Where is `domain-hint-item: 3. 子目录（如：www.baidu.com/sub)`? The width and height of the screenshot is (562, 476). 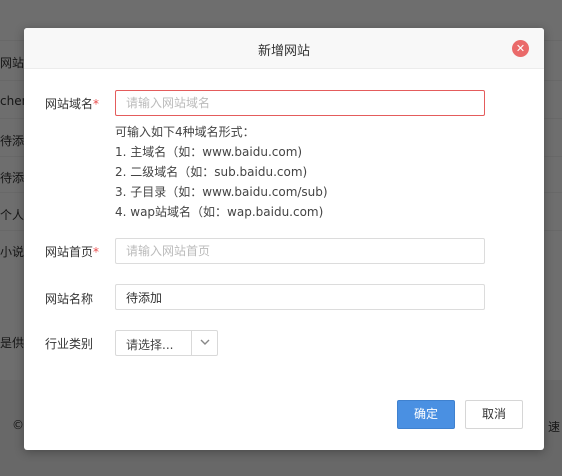
domain-hint-item: 3. 子目录（如：www.baidu.com/sub) is located at coordinates (221, 192).